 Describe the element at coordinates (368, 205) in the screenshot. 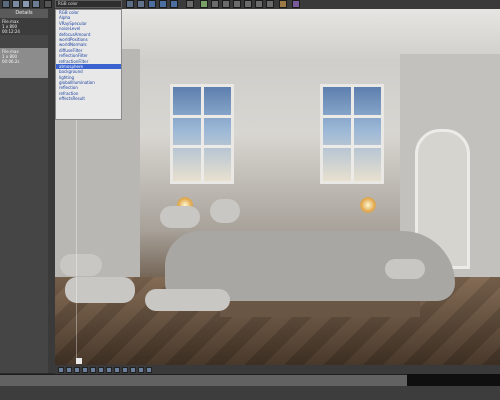

I see `right-lamp` at that location.